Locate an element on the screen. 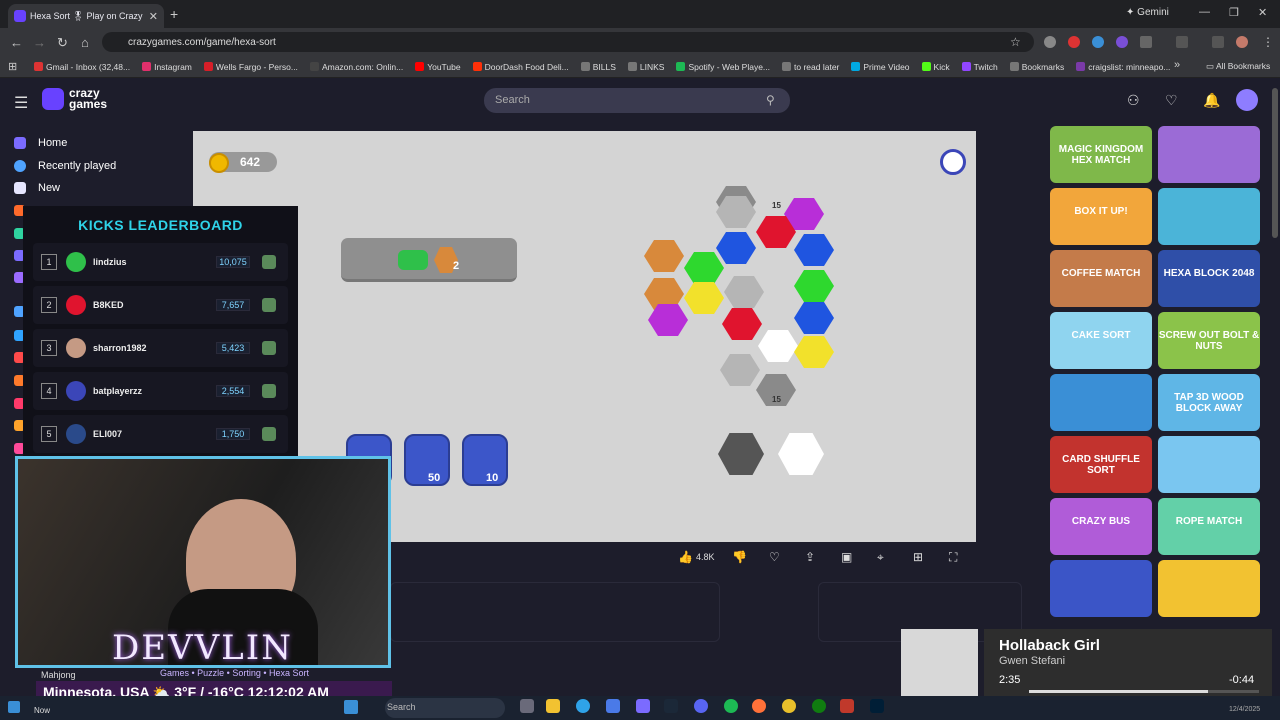 This screenshot has height=720, width=1280. xbox-icon is located at coordinates (819, 706).